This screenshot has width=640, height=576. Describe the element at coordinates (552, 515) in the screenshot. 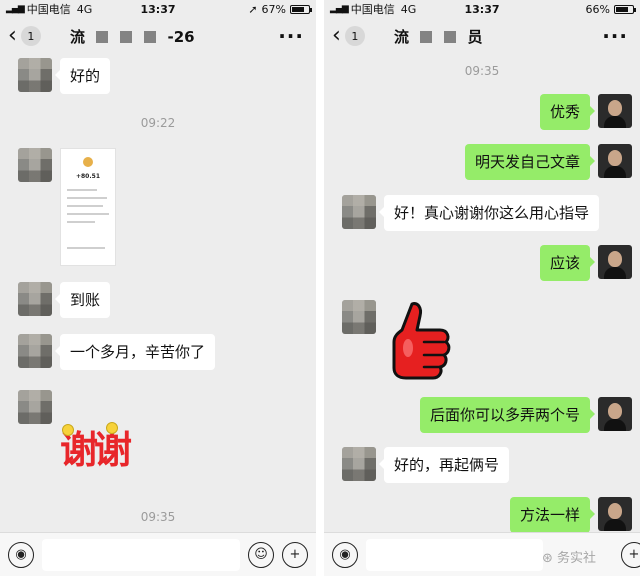

I see `message-bubble: 方法一样` at that location.